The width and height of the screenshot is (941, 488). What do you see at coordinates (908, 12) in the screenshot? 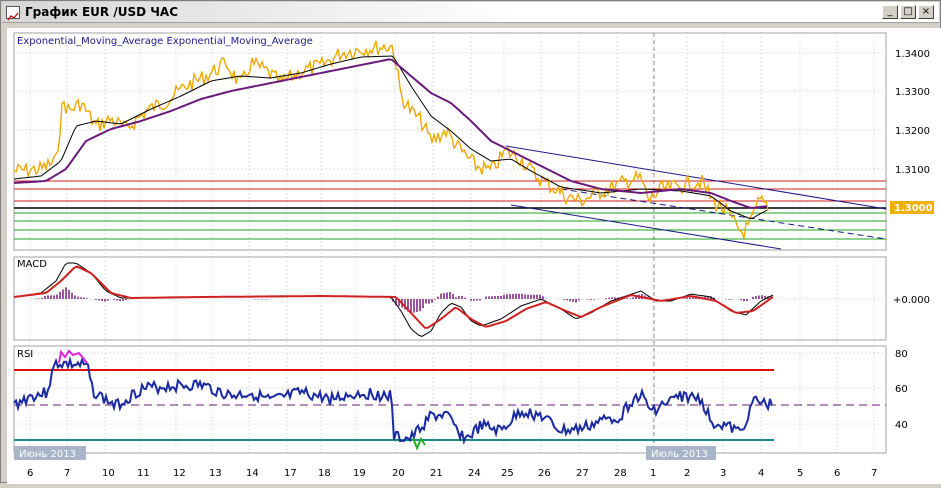
I see `maximize-button: □` at bounding box center [908, 12].